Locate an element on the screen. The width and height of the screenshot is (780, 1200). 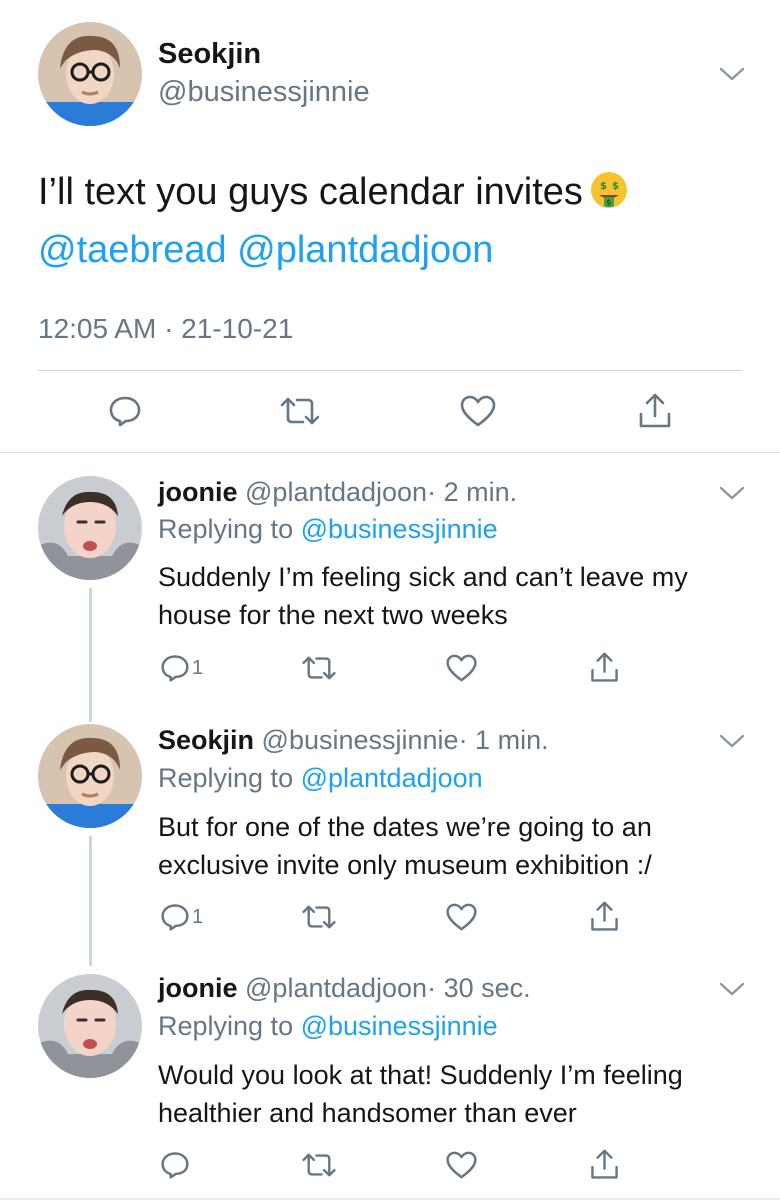
reply-header: joonie @plantdadjoon· 2 min. is located at coordinates (337, 492).